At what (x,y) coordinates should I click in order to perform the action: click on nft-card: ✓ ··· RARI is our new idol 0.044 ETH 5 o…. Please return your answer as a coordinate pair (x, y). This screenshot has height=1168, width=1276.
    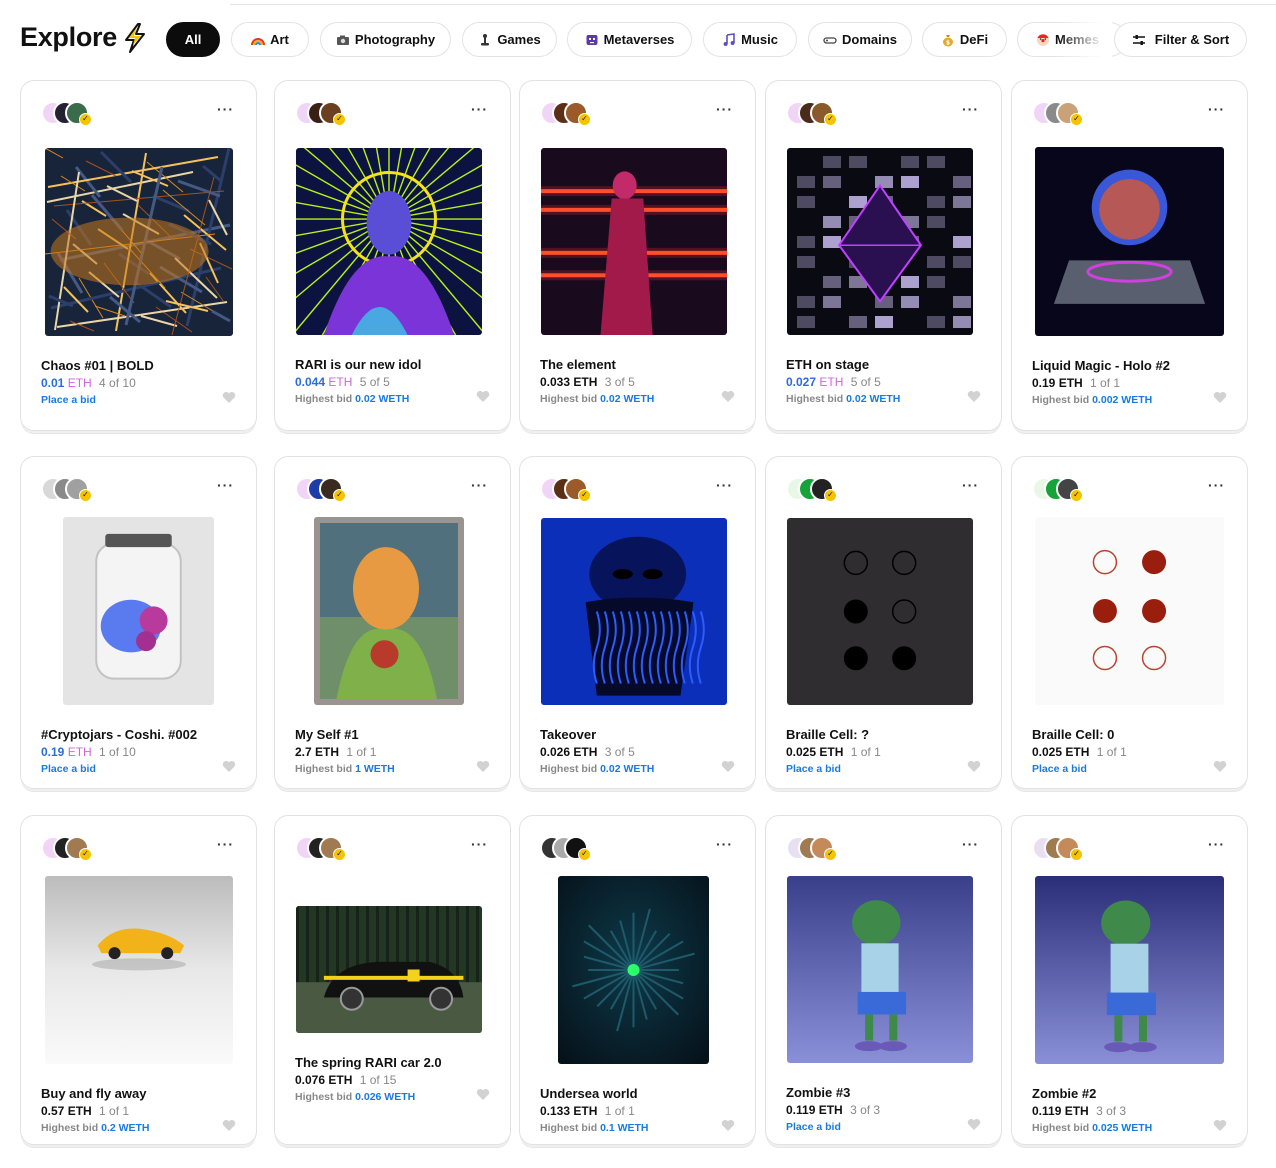
    Looking at the image, I should click on (392, 255).